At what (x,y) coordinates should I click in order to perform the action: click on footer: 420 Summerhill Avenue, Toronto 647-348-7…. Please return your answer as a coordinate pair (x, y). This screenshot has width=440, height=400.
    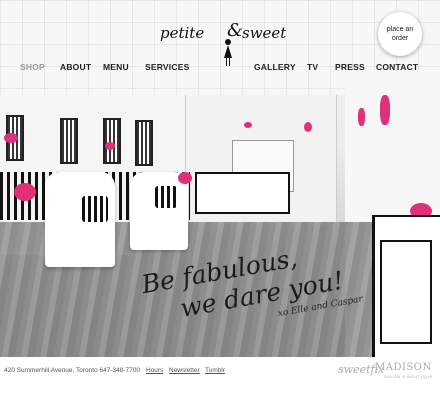
    Looking at the image, I should click on (220, 378).